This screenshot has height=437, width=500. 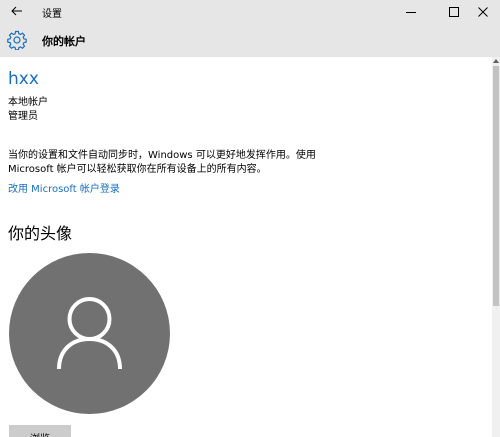 What do you see at coordinates (64, 41) in the screenshot?
I see `page-title: 你的帐户` at bounding box center [64, 41].